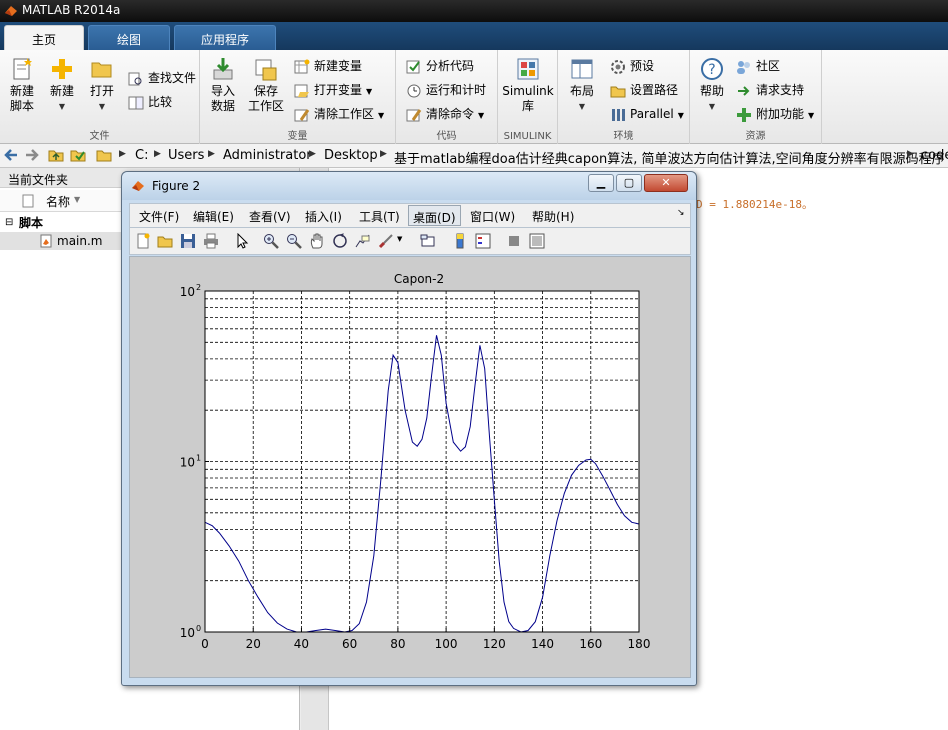 Image resolution: width=948 pixels, height=730 pixels. What do you see at coordinates (666, 183) in the screenshot?
I see `close-button: ✕` at bounding box center [666, 183].